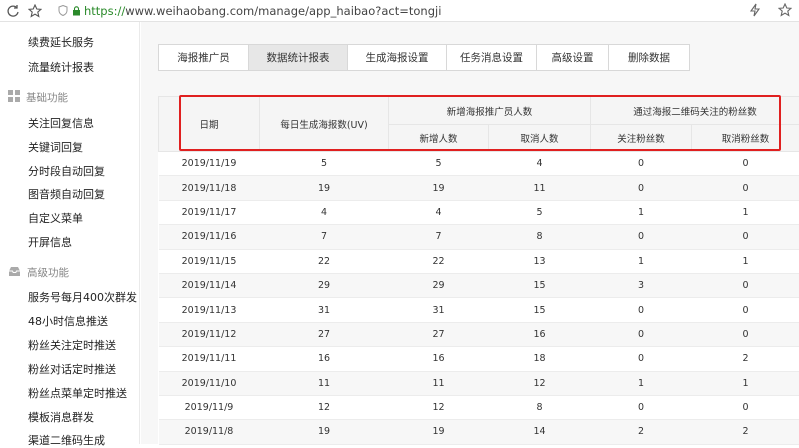 Image resolution: width=799 pixels, height=448 pixels. What do you see at coordinates (82, 297) in the screenshot?
I see `sidebar-item-mass-send: 服务号每月400次群发` at bounding box center [82, 297].